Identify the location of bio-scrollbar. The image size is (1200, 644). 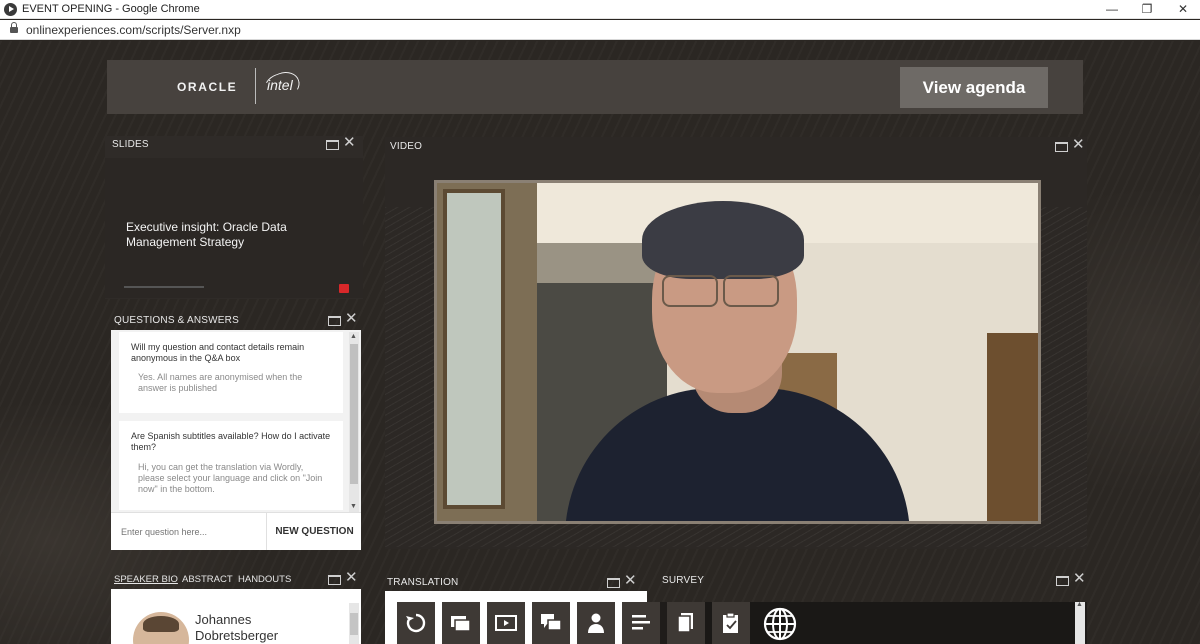
(354, 623).